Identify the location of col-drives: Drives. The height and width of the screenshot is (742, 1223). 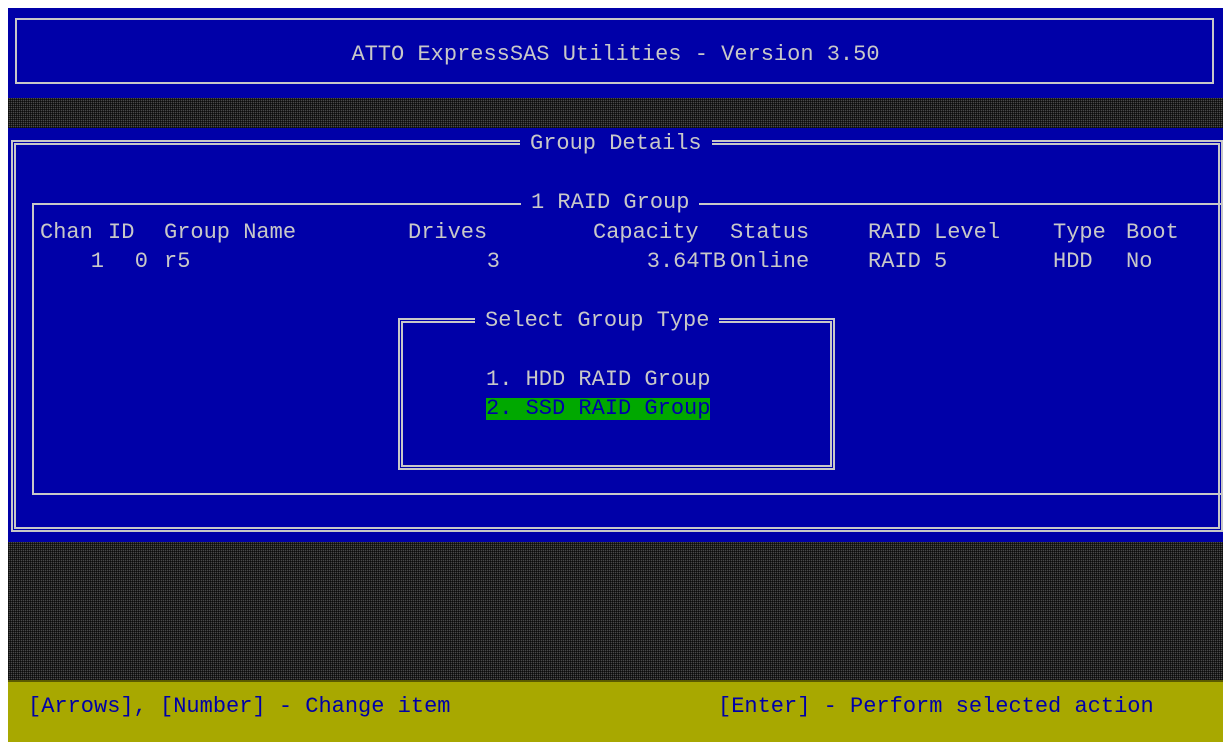
(448, 232).